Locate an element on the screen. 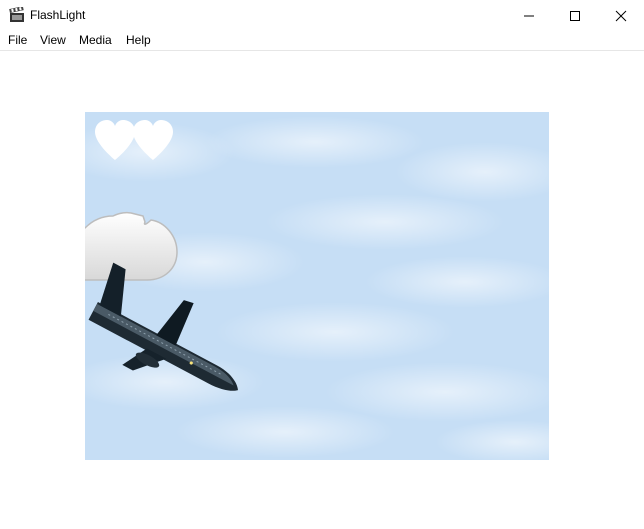 This screenshot has height=529, width=644. menu-media: Media is located at coordinates (95, 40).